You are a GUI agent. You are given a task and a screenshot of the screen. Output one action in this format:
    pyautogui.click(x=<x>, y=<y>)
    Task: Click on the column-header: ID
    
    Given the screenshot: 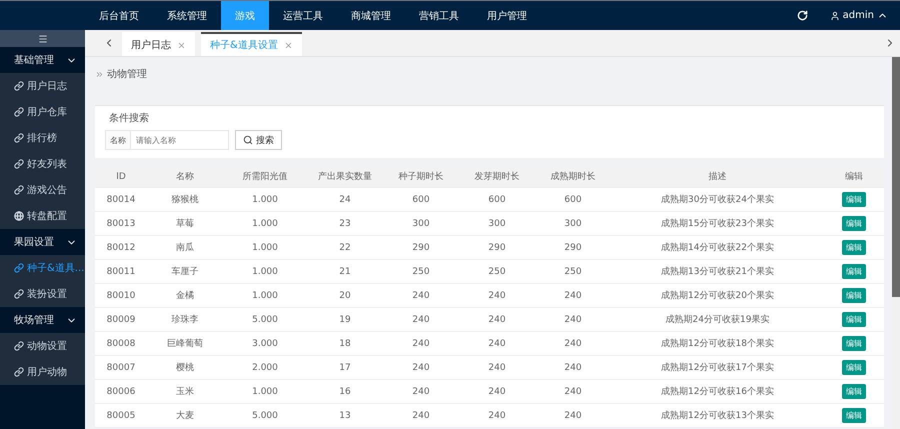 What is the action you would take?
    pyautogui.click(x=121, y=177)
    